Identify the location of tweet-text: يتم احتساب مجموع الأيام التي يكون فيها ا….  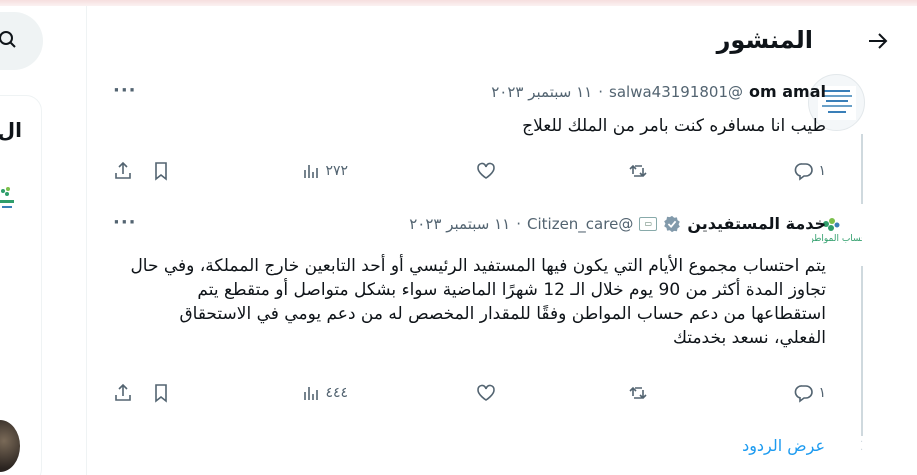
(478, 302).